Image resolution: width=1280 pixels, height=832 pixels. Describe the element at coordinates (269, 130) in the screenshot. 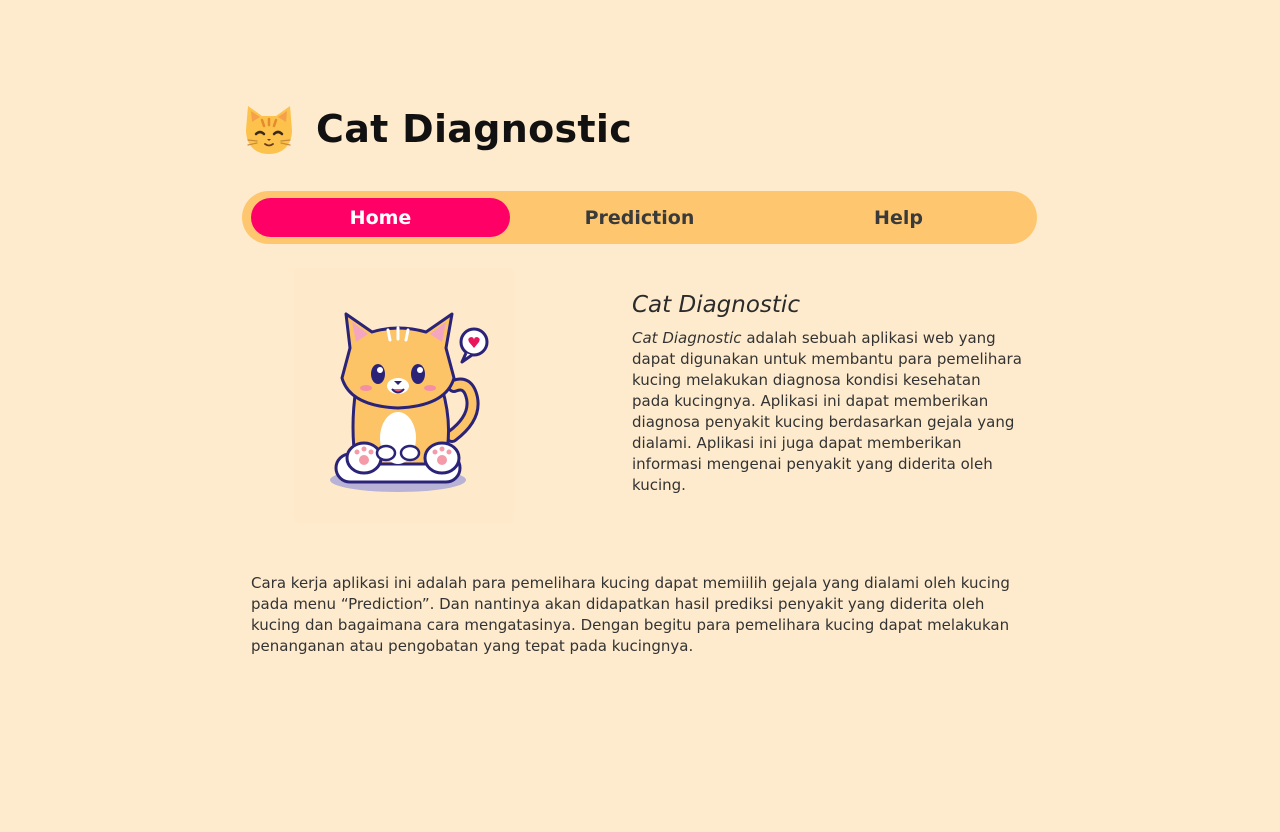

I see `cat-face-icon` at that location.